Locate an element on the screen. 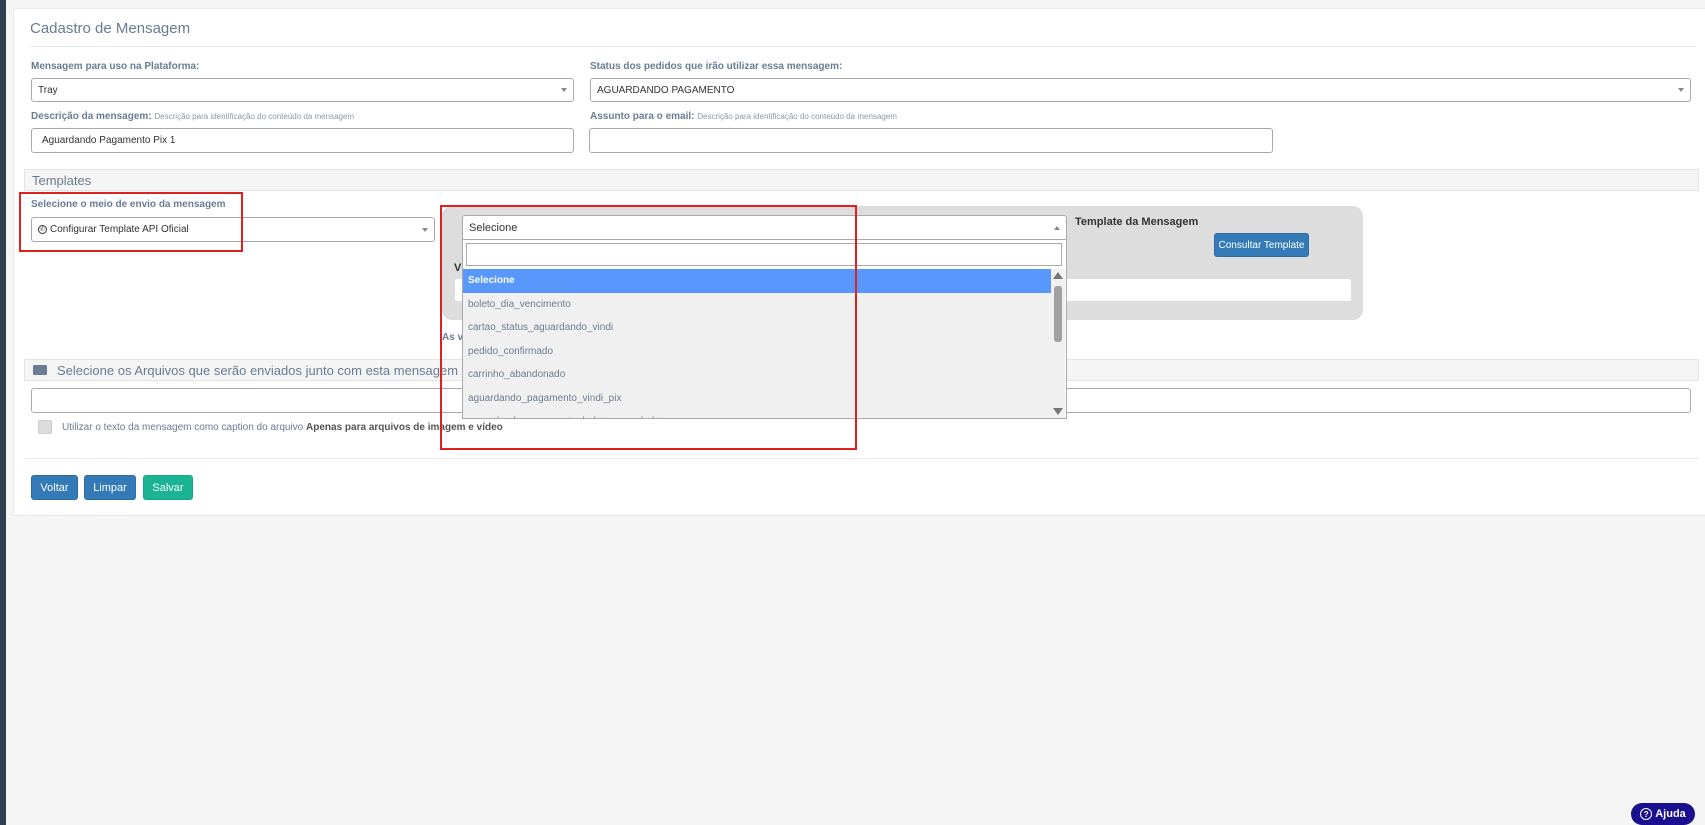  subject-label-text: Assunto para o email: is located at coordinates (642, 116).